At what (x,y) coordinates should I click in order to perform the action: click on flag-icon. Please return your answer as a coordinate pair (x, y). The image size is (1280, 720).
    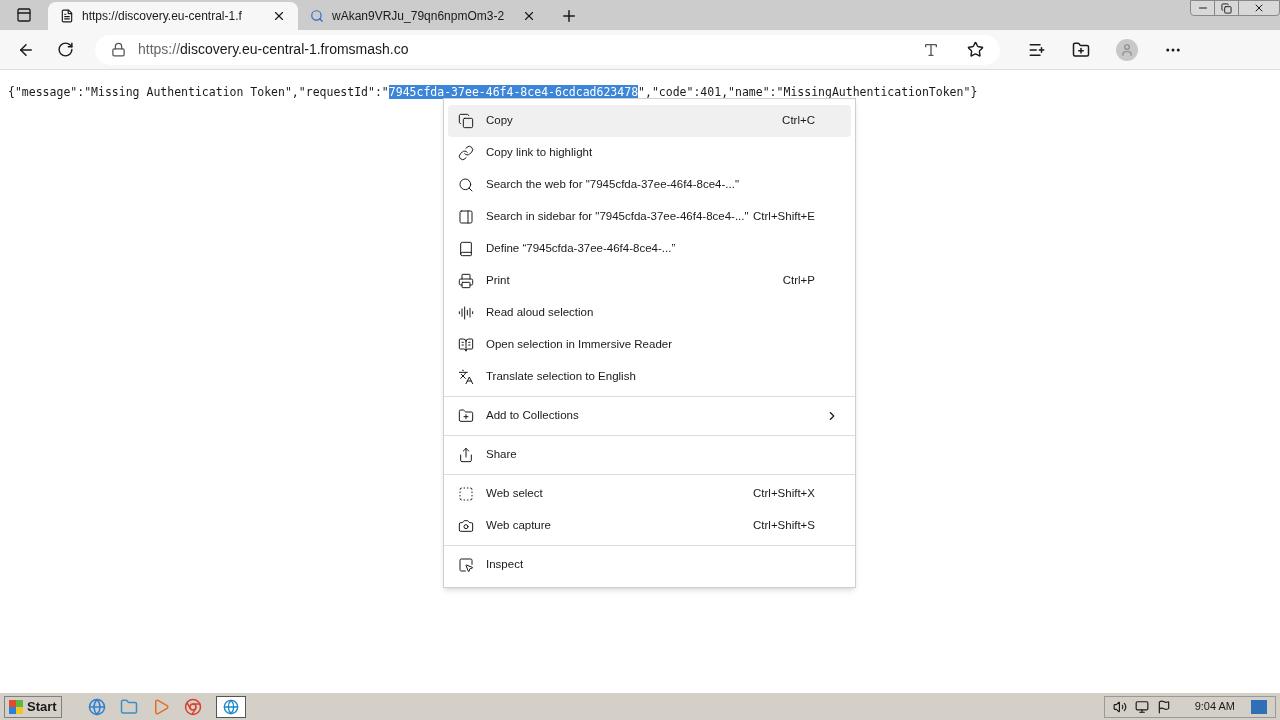
    Looking at the image, I should click on (1163, 706).